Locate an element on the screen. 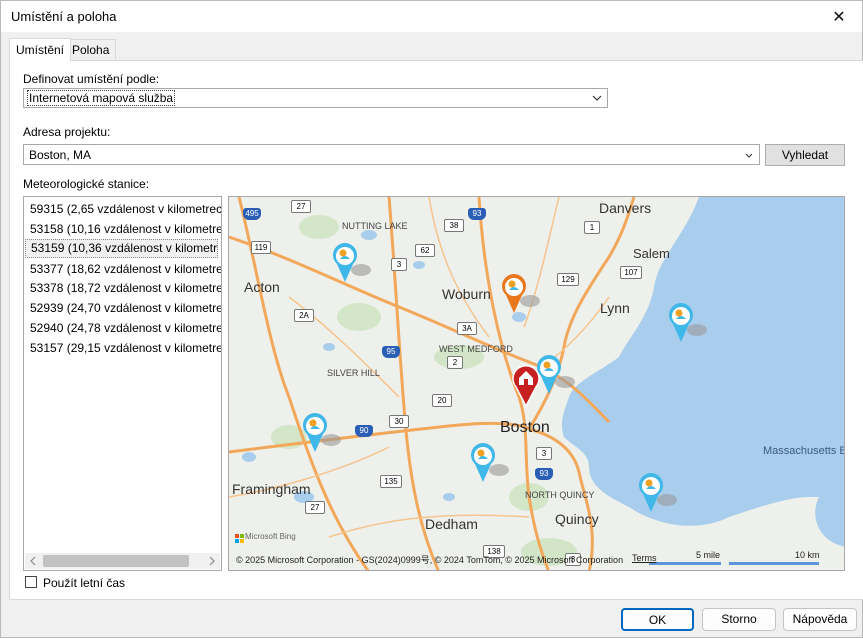 Image resolution: width=863 pixels, height=638 pixels. define-select-value: Internetová mapová služba is located at coordinates (101, 98).